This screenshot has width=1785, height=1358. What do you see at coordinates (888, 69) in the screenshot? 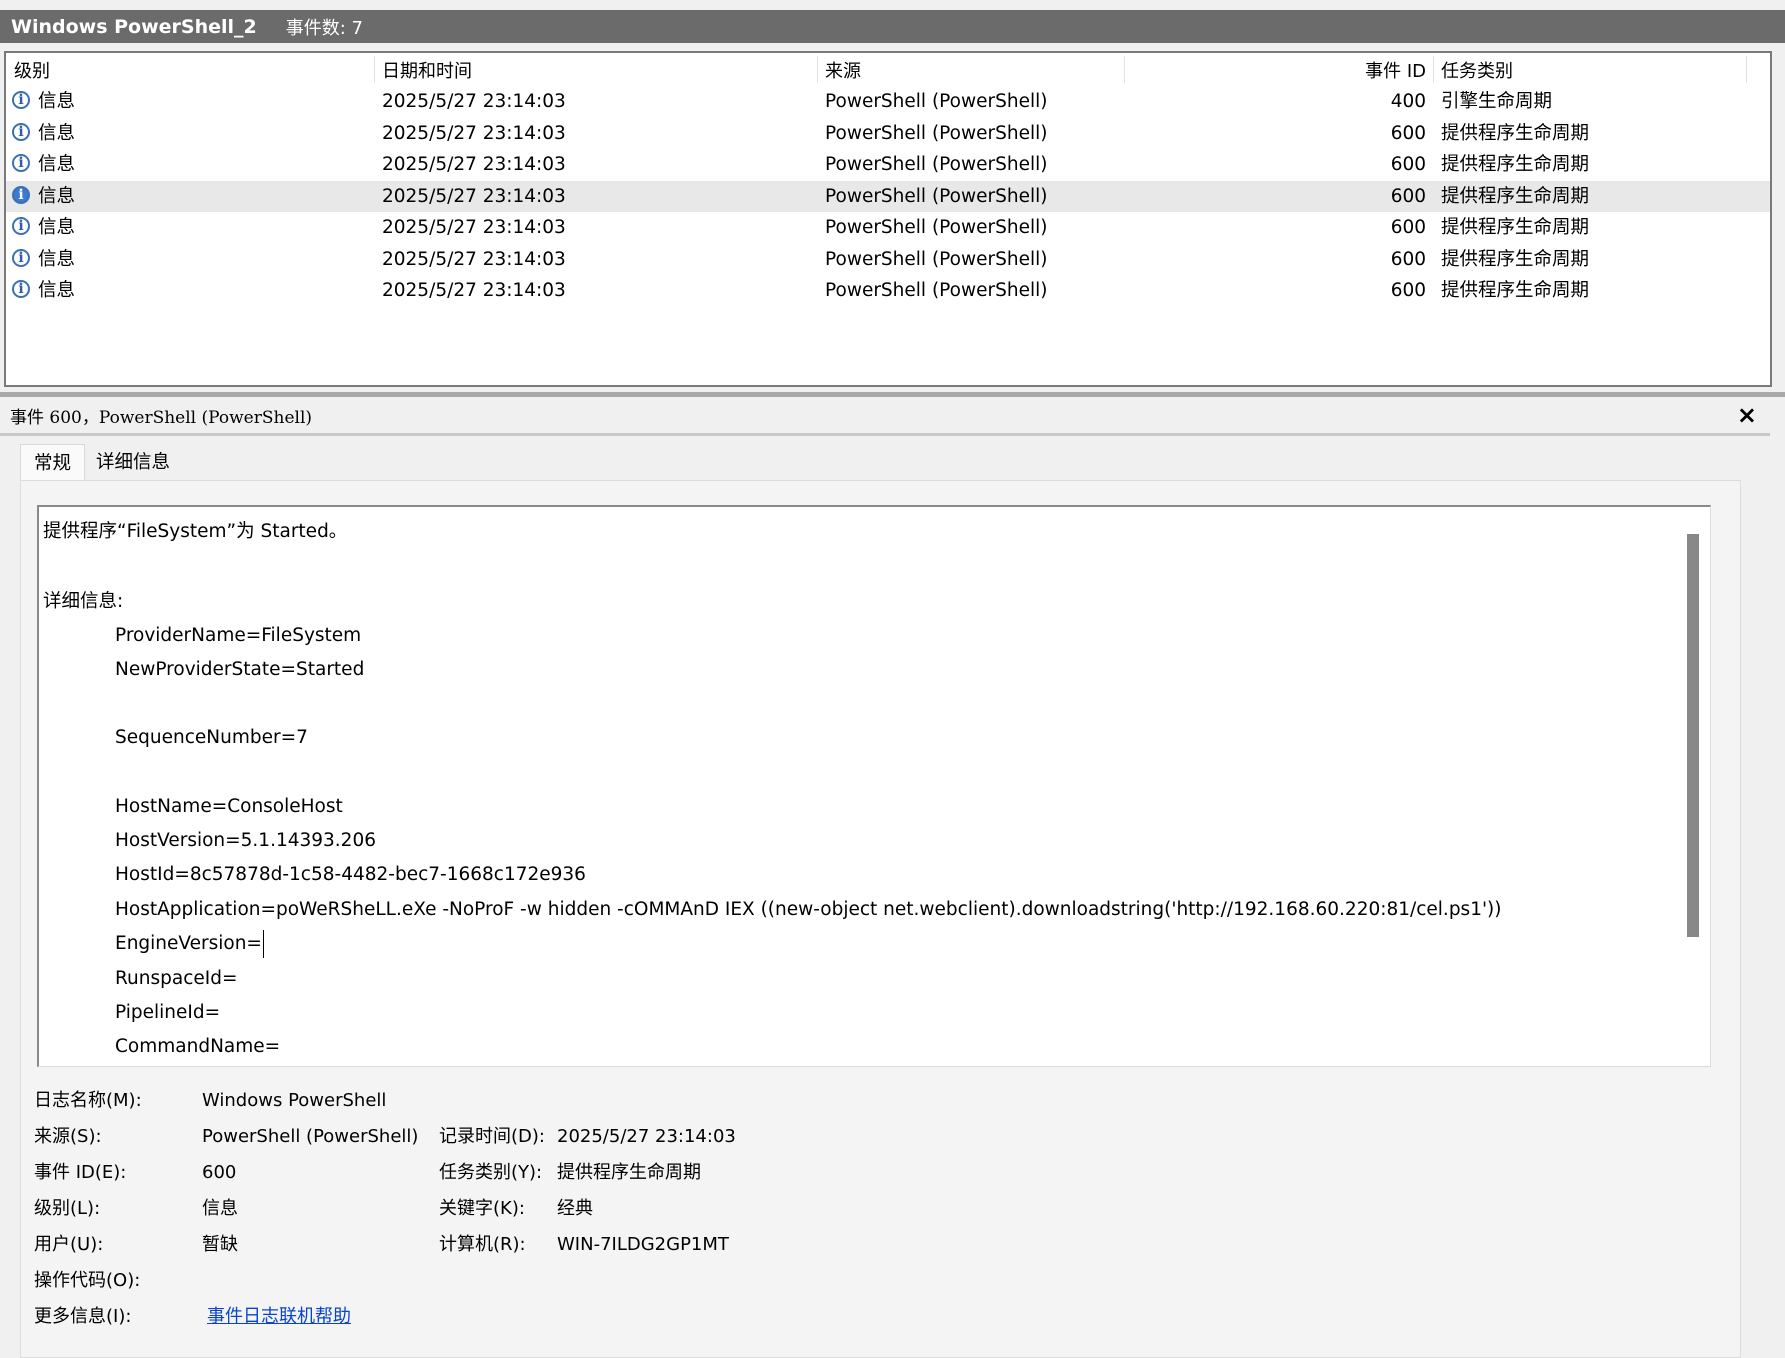
I see `event-list-header: 级别 日期和时间 来源 事件 ID 任务类别` at bounding box center [888, 69].